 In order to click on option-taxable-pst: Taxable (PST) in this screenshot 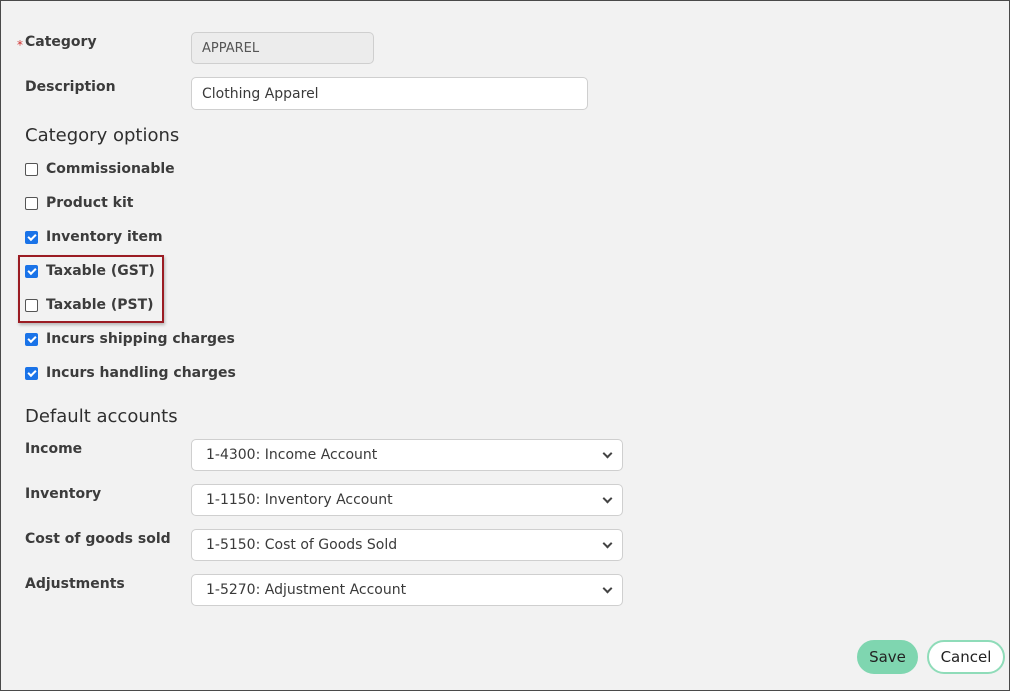, I will do `click(89, 305)`.